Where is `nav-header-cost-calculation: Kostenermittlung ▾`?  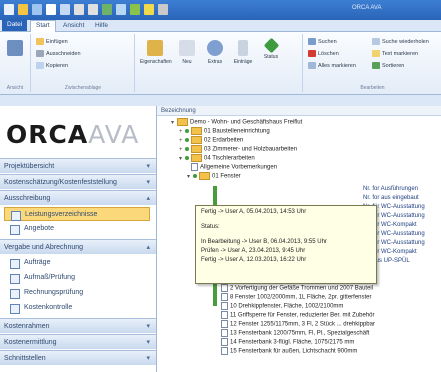 nav-header-cost-calculation: Kostenermittlung ▾ is located at coordinates (78, 341).